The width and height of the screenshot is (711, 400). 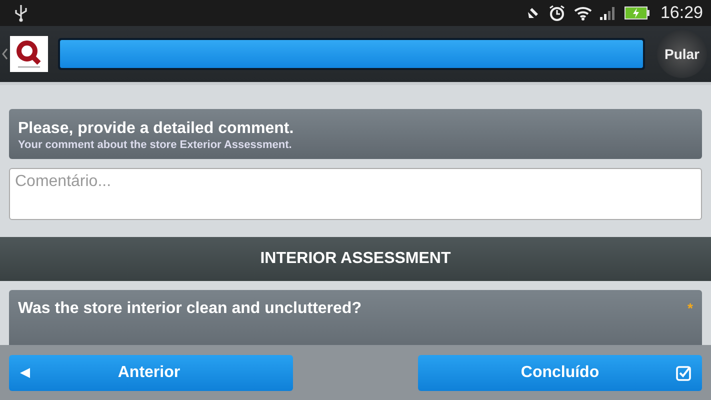 What do you see at coordinates (608, 13) in the screenshot?
I see `signal-icon` at bounding box center [608, 13].